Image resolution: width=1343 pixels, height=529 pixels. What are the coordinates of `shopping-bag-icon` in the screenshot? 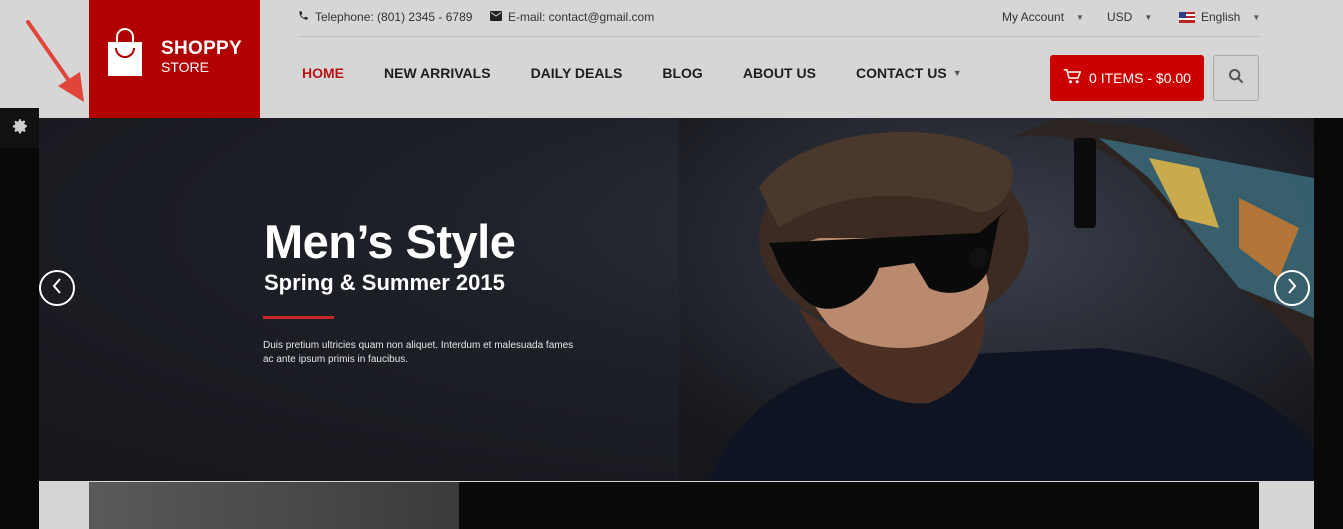 It's located at (125, 52).